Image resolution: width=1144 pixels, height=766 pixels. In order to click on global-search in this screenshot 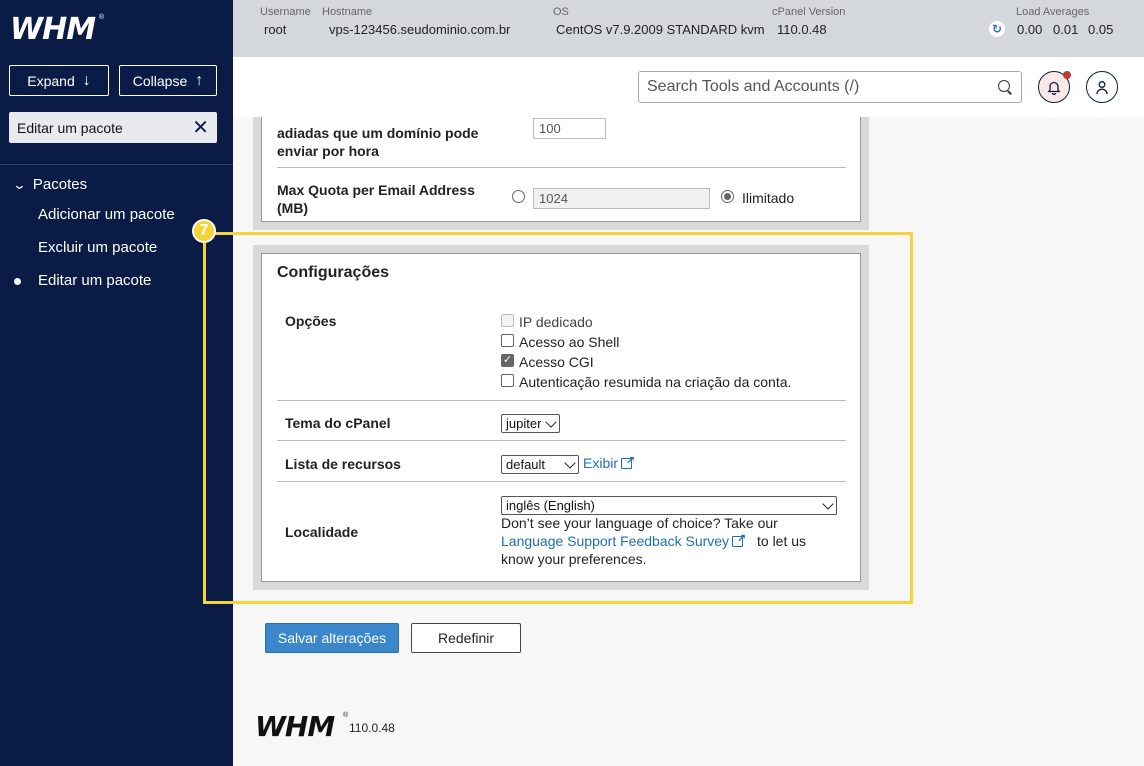, I will do `click(830, 87)`.